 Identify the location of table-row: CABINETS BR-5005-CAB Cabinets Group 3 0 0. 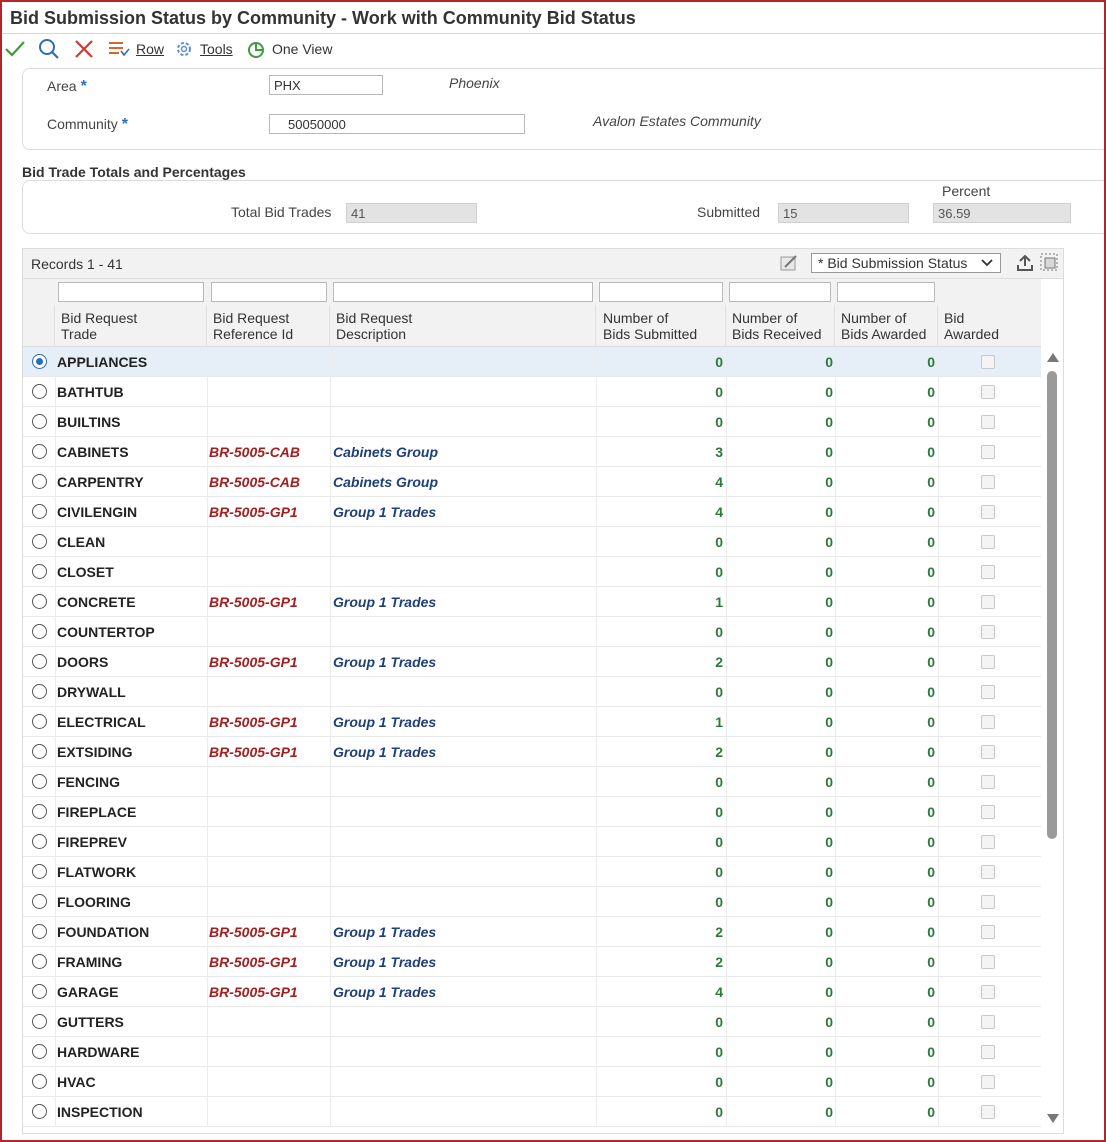
(532, 452).